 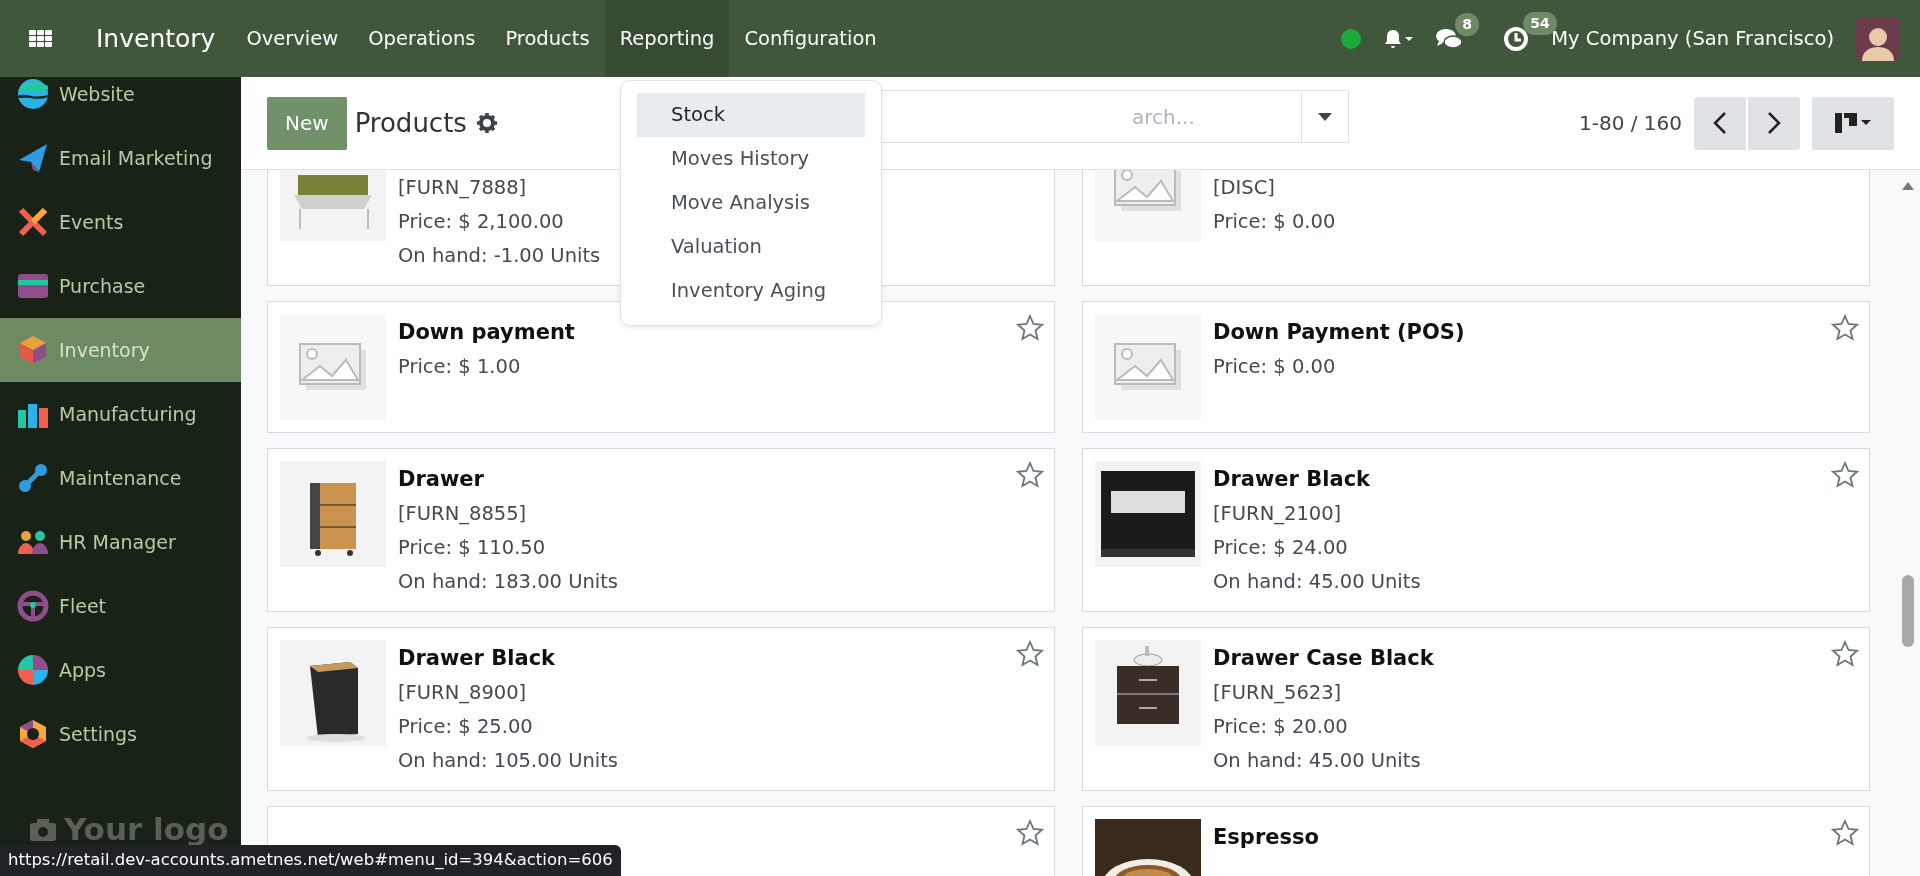 I want to click on product-code: [DISC], so click(x=1244, y=188).